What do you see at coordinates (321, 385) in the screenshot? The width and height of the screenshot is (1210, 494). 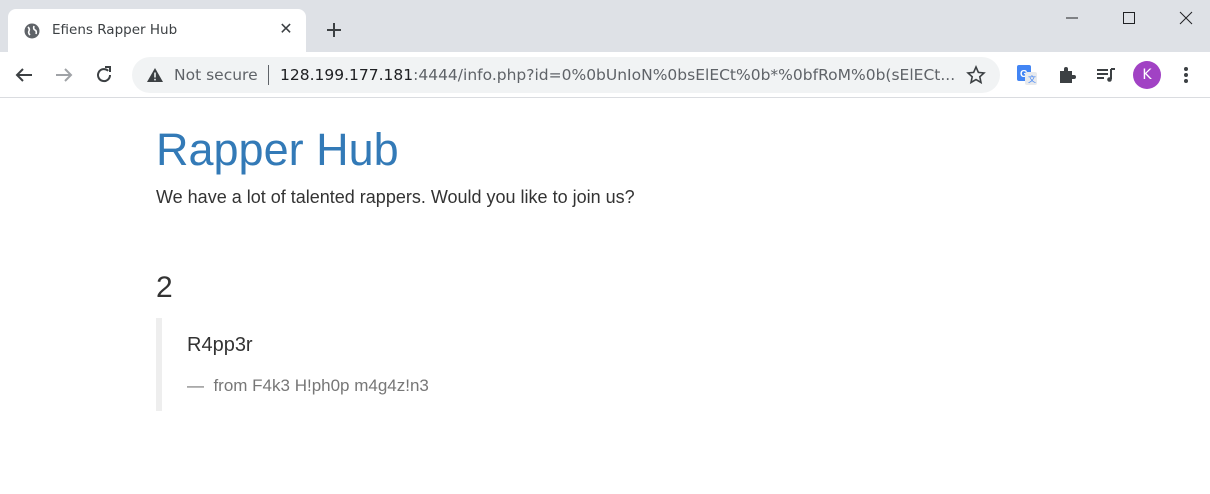 I see `quote-source: from F4k3 H!ph0p m4g4z!n3` at bounding box center [321, 385].